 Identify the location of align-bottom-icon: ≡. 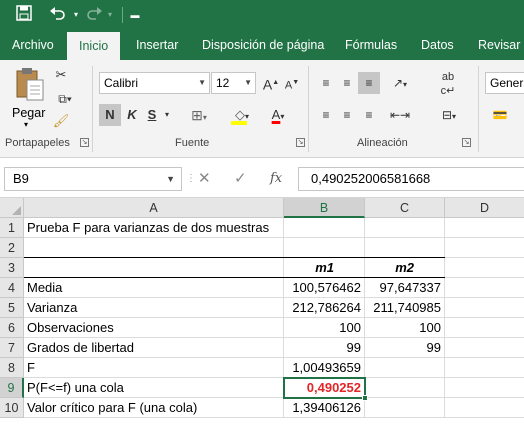
(369, 83).